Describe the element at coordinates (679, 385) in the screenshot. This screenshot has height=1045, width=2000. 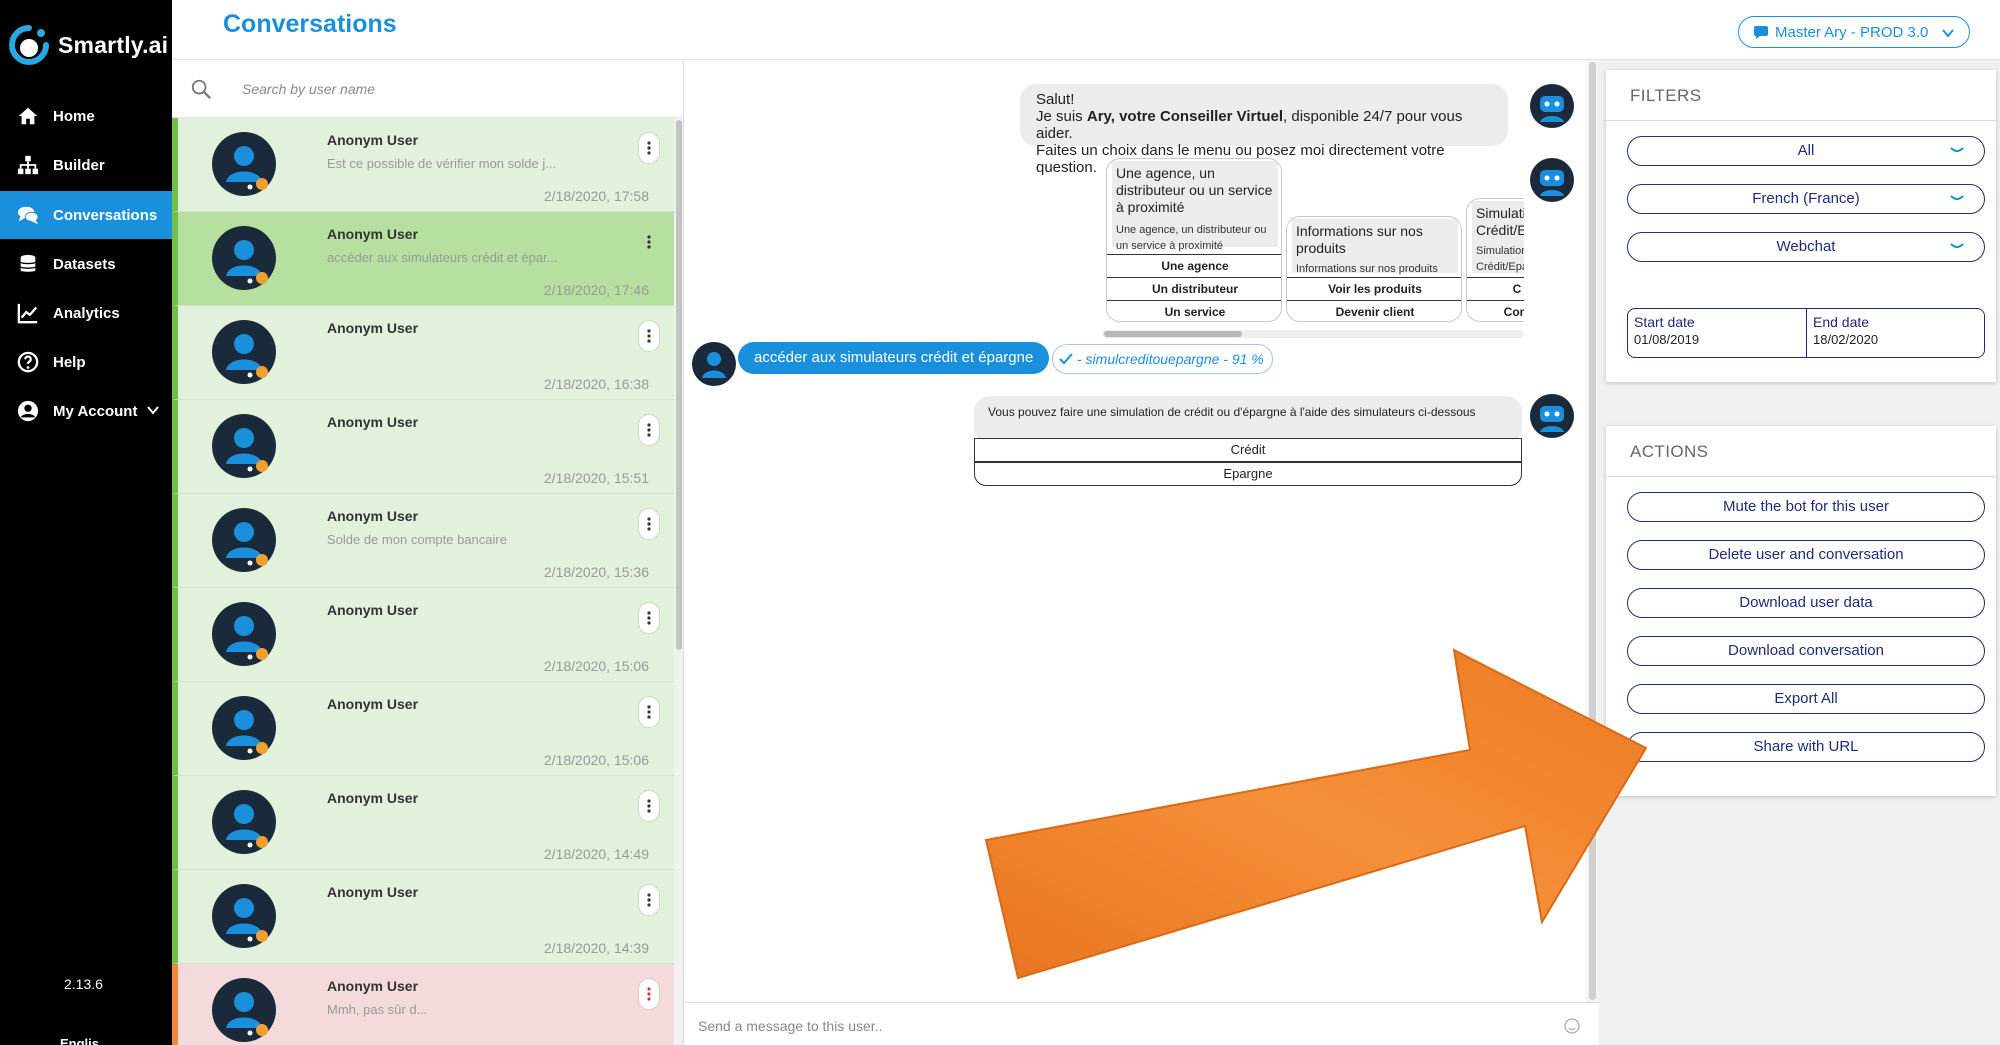
I see `list-scrollbar-thumb` at that location.